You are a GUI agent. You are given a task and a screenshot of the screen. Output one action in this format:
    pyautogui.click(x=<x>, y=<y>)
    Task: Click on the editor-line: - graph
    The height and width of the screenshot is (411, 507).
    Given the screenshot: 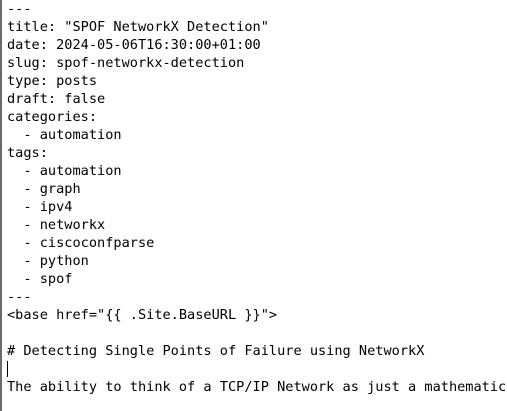 What is the action you would take?
    pyautogui.click(x=44, y=189)
    